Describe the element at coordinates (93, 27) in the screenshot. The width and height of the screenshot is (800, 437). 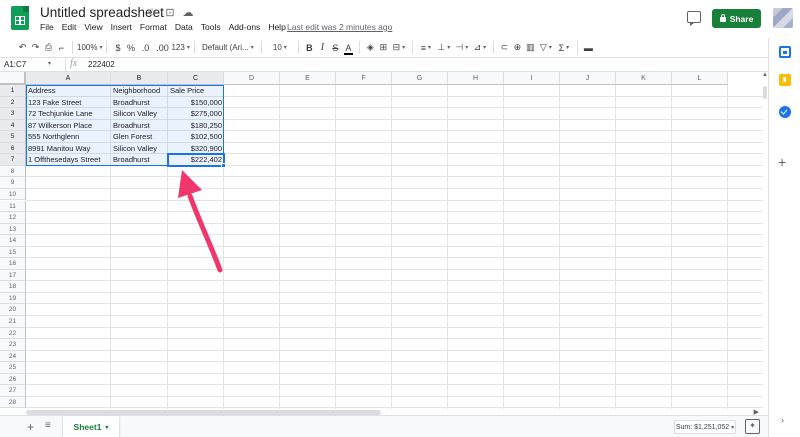
I see `menu-view: View` at that location.